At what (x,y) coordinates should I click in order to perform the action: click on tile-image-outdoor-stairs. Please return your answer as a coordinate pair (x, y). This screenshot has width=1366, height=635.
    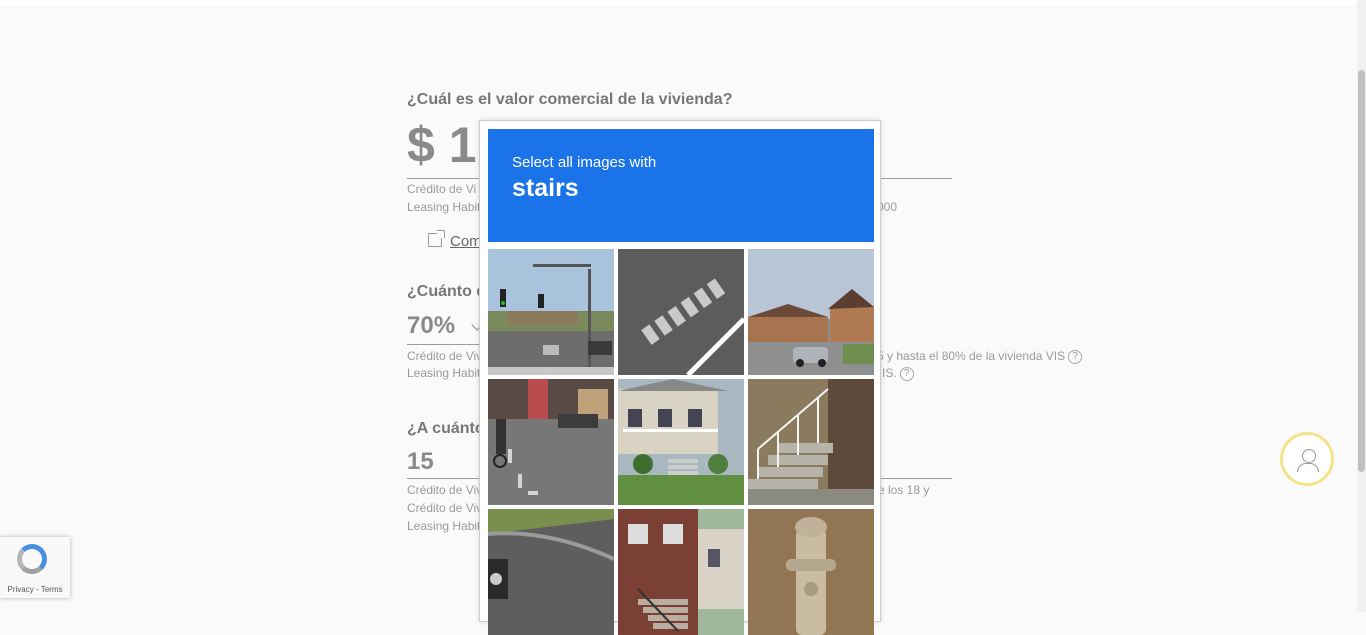
    Looking at the image, I should click on (811, 442).